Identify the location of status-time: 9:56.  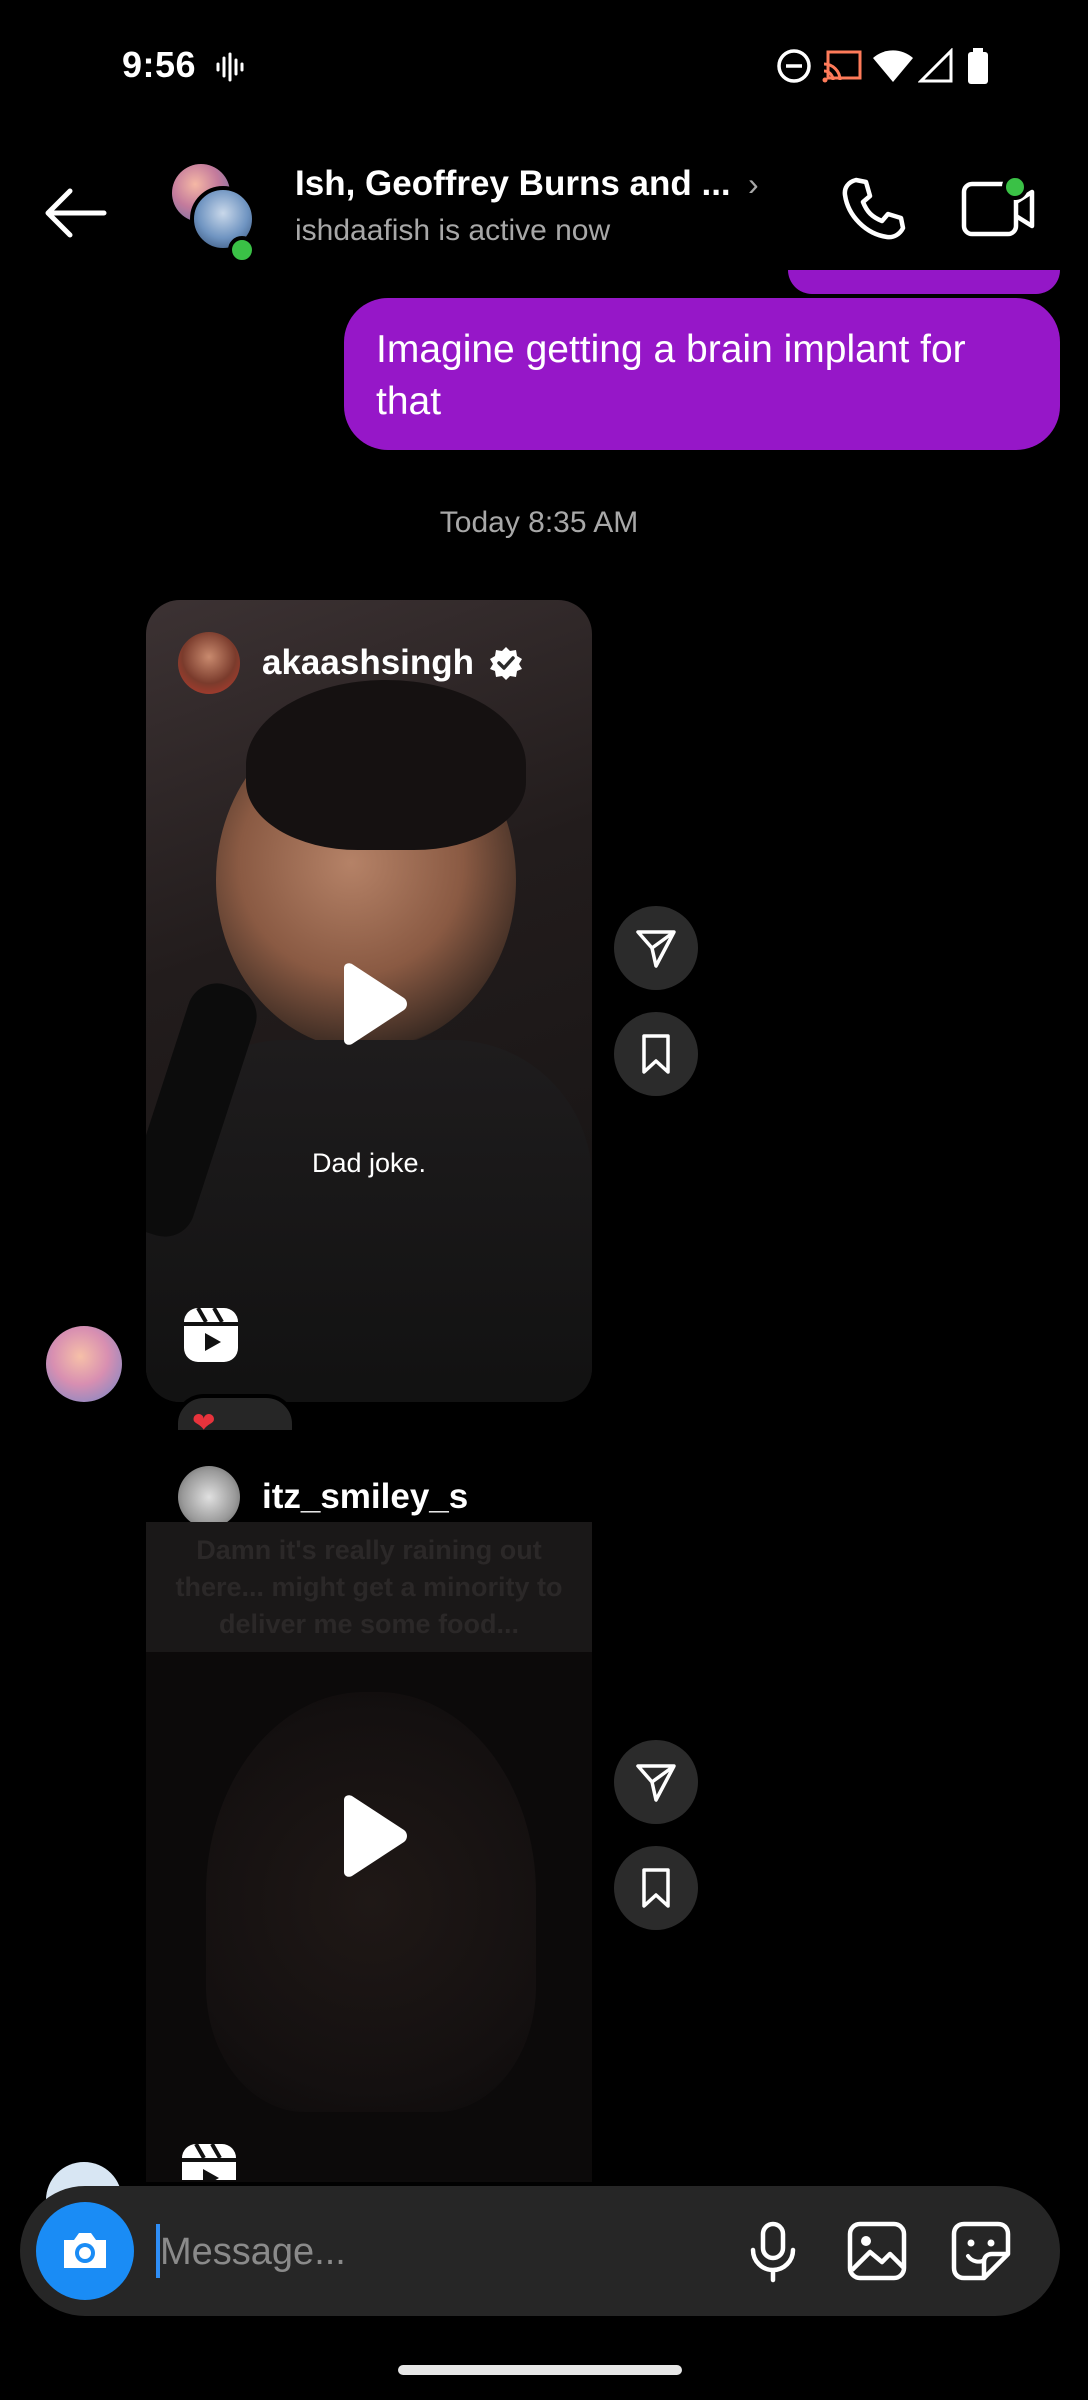
(159, 64).